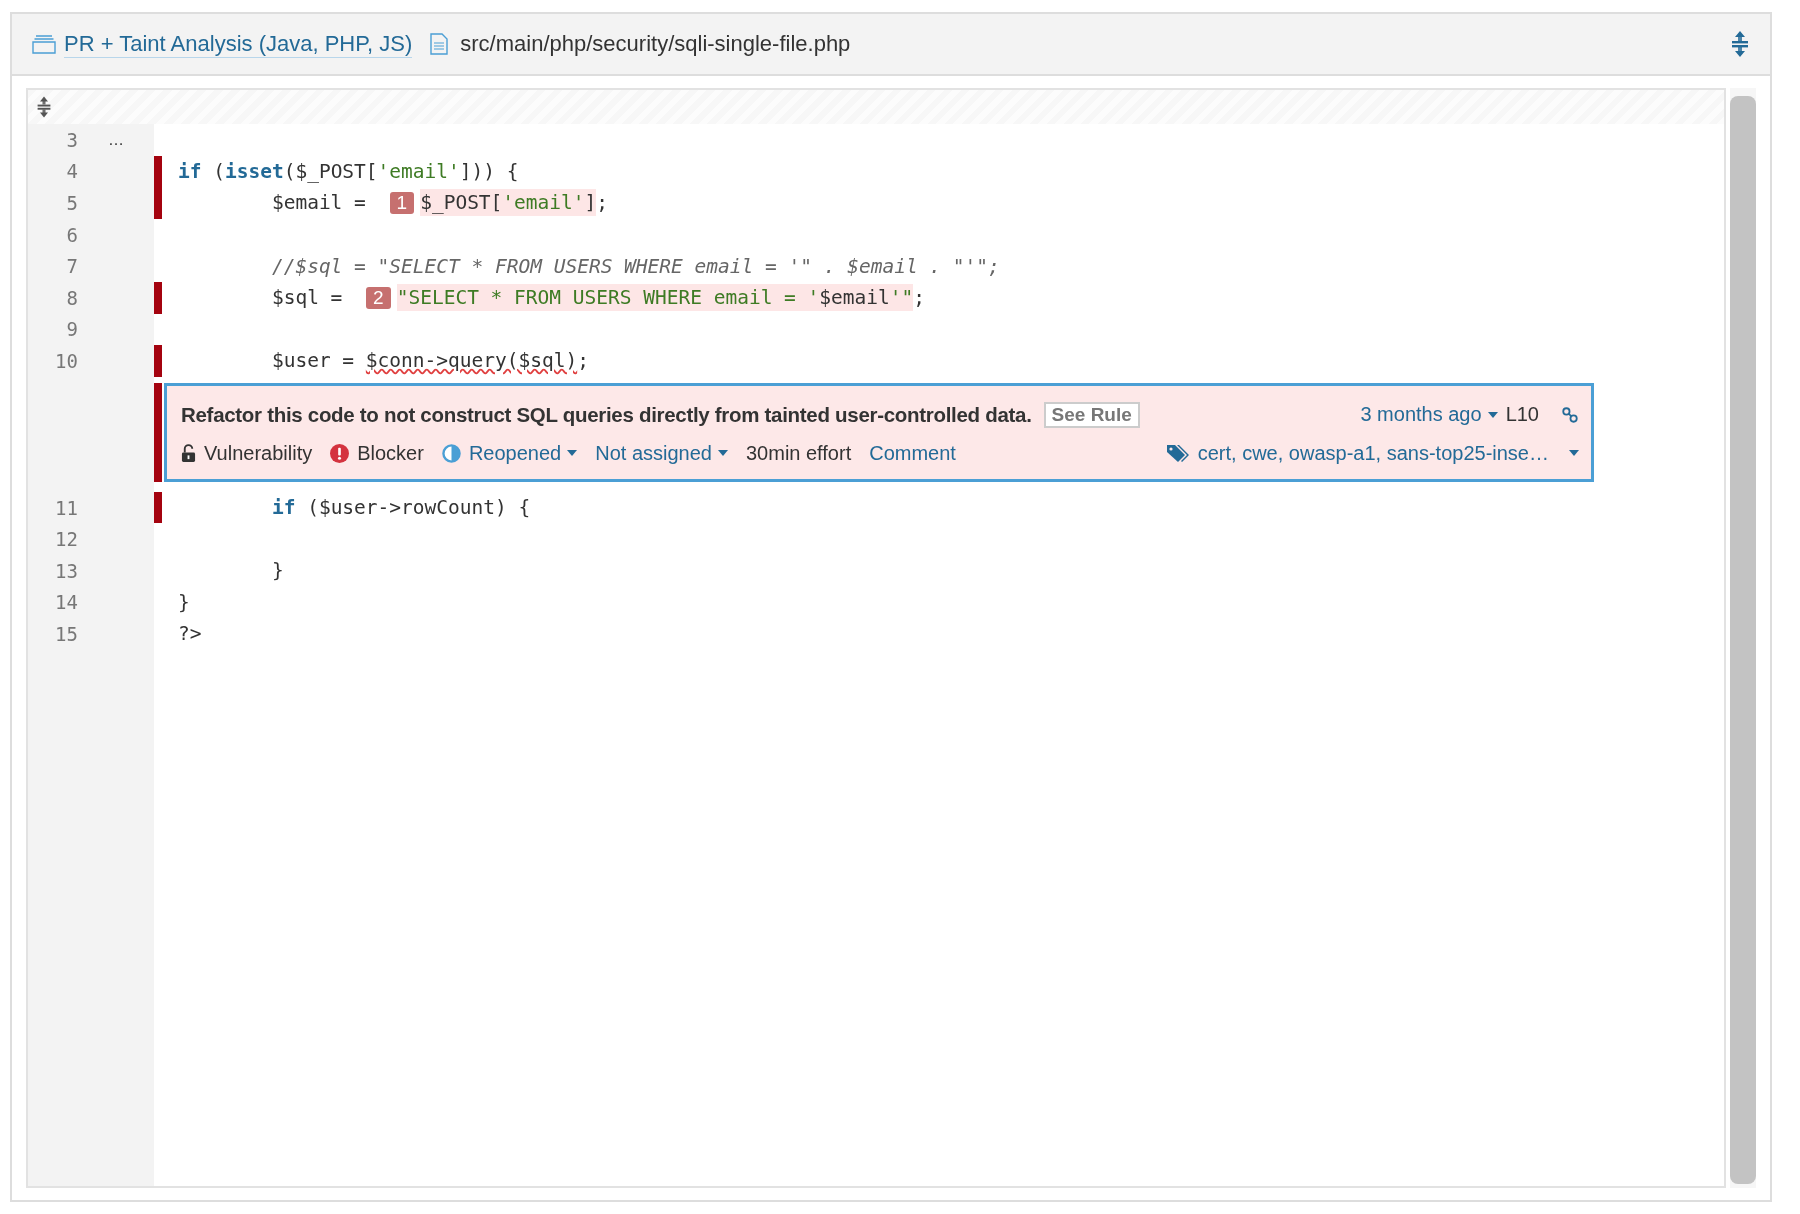  Describe the element at coordinates (66, 570) in the screenshot. I see `line-number: 13` at that location.